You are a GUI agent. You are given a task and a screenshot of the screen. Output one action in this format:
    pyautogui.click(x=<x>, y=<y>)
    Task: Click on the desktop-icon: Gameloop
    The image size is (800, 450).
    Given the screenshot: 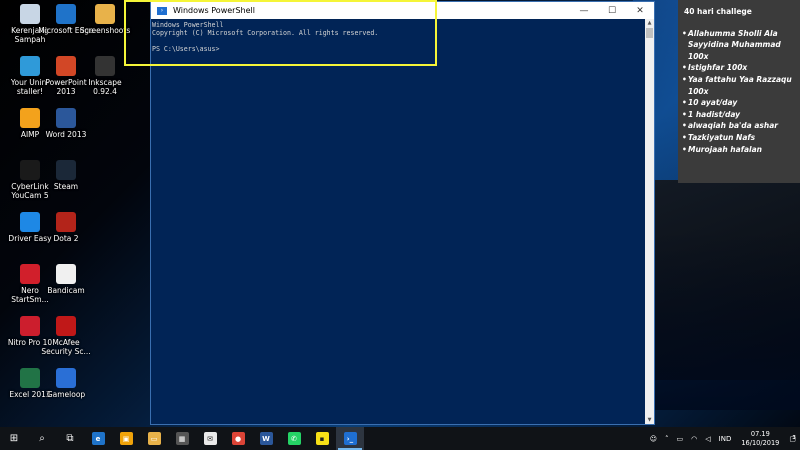 What is the action you would take?
    pyautogui.click(x=66, y=383)
    